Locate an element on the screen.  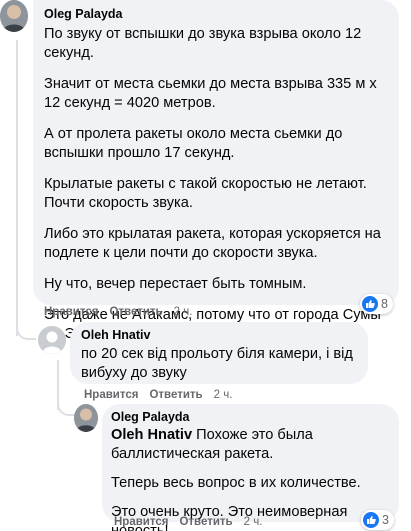
default-avatar-icon is located at coordinates (52, 340).